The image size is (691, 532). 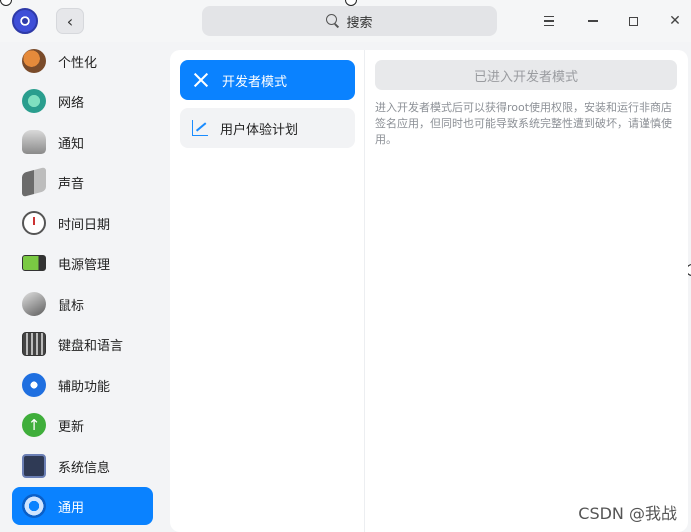 What do you see at coordinates (71, 144) in the screenshot?
I see `sidebar-item-label: 通知` at bounding box center [71, 144].